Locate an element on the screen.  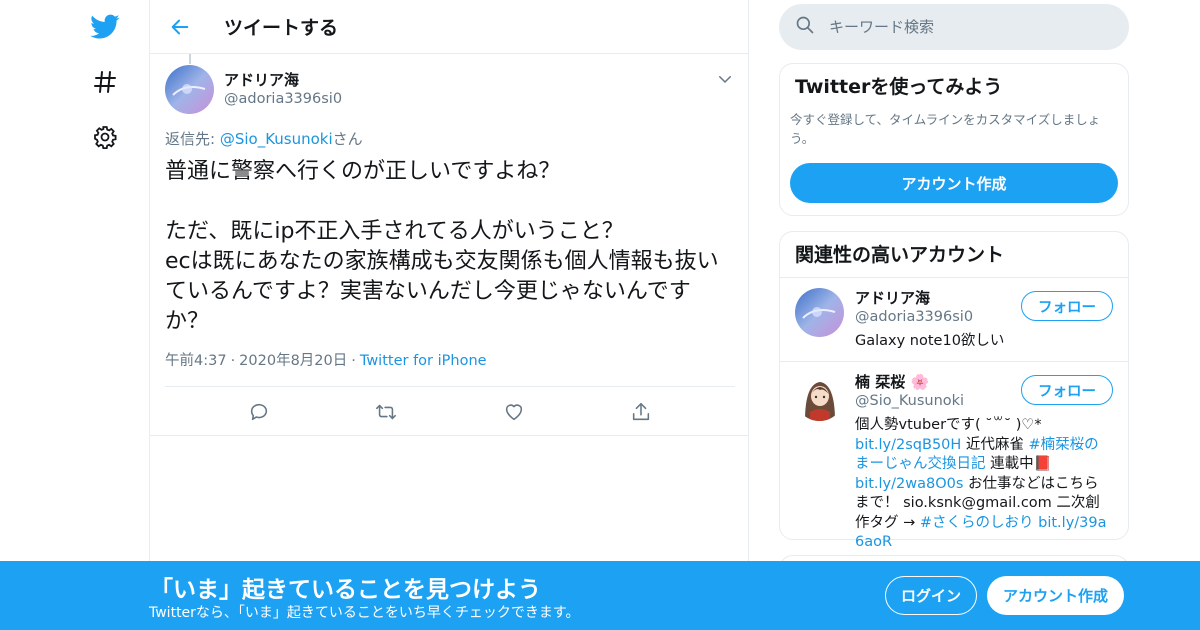
tweet-date: 2020年8月20日 is located at coordinates (293, 361).